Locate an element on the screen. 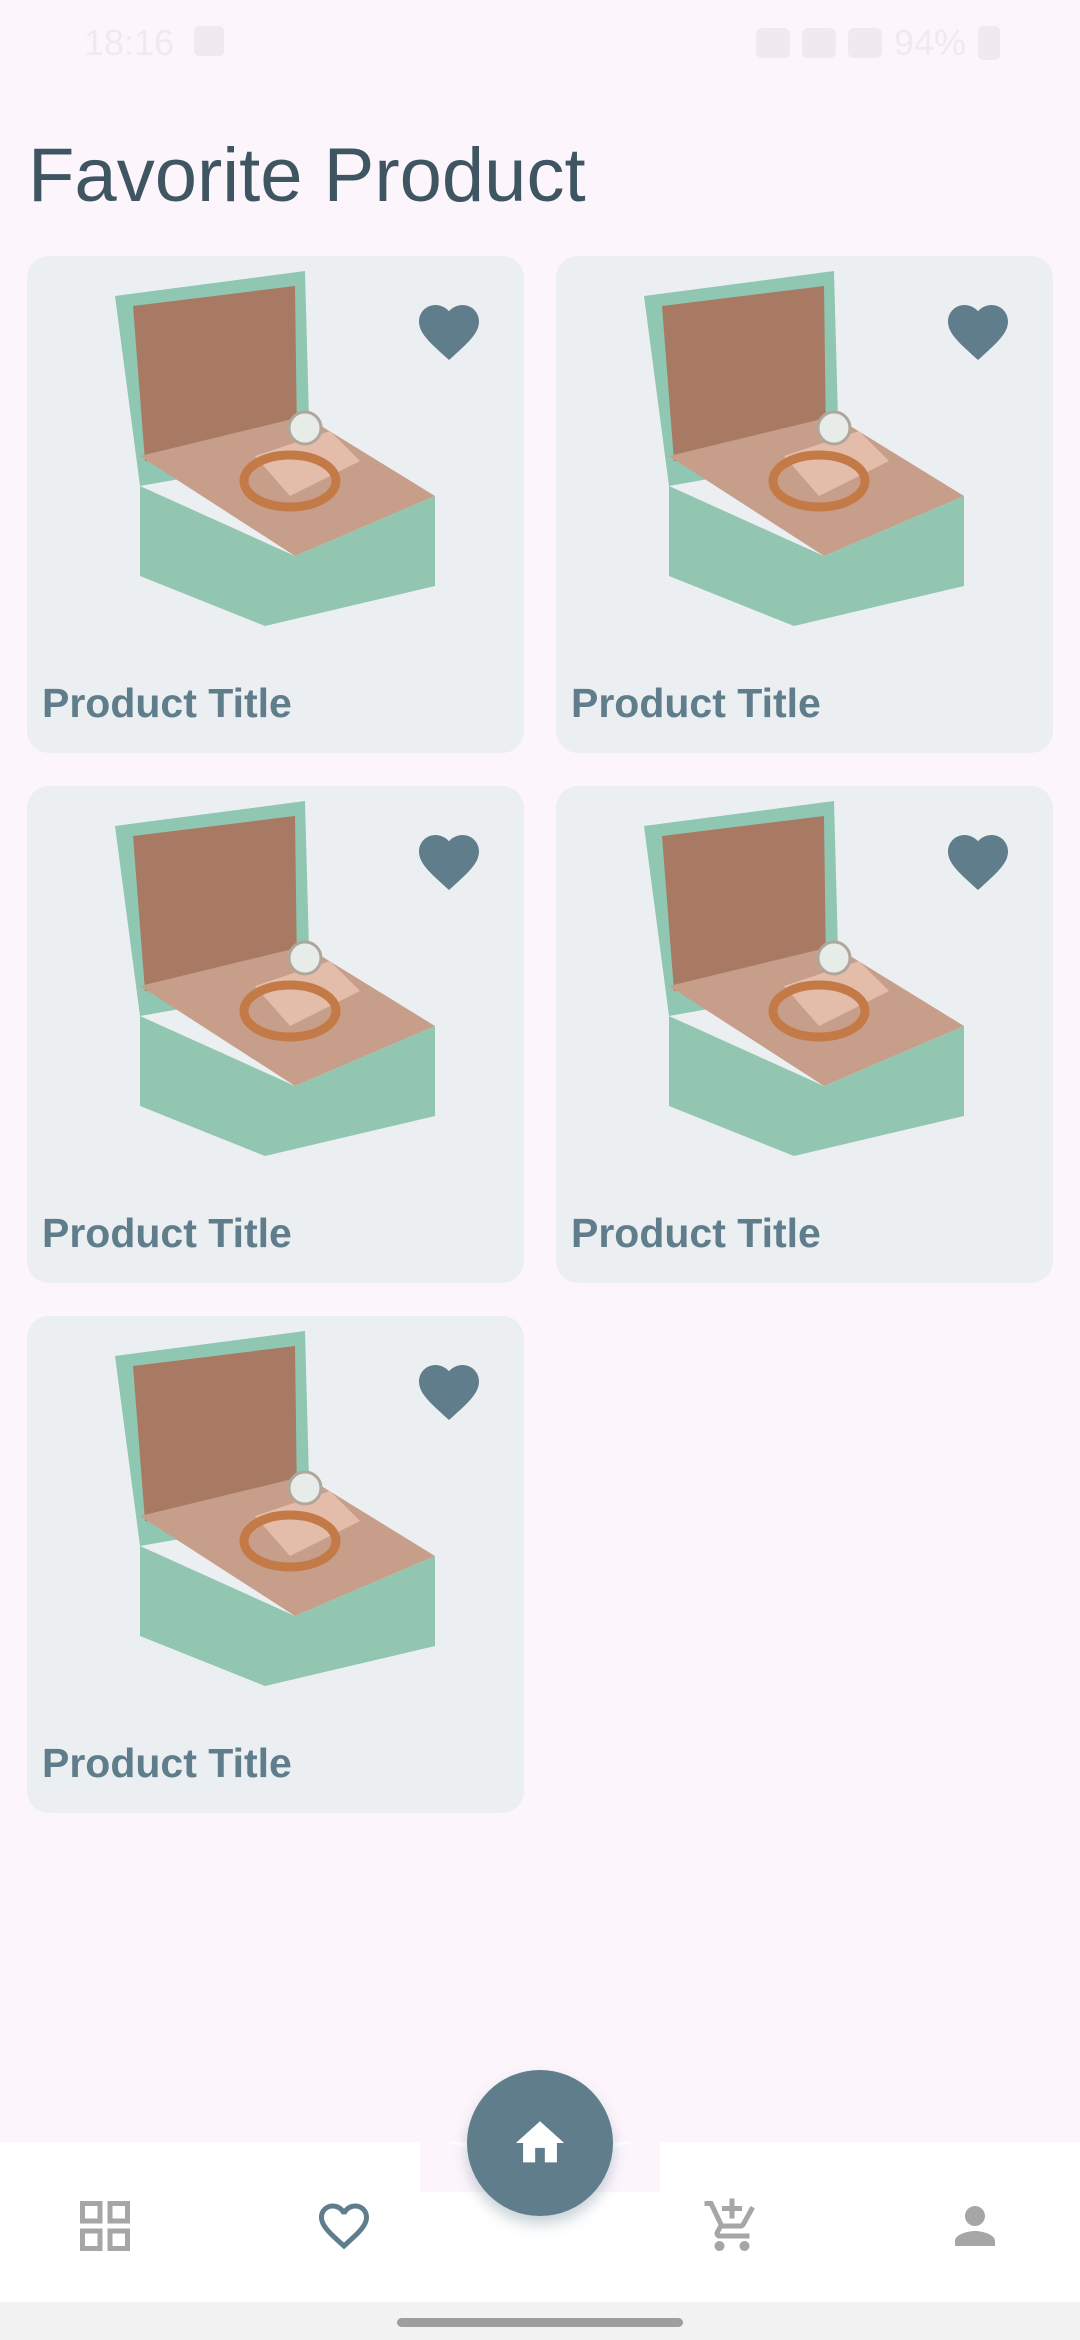  status-bar: 18:16 94% is located at coordinates (540, 43).